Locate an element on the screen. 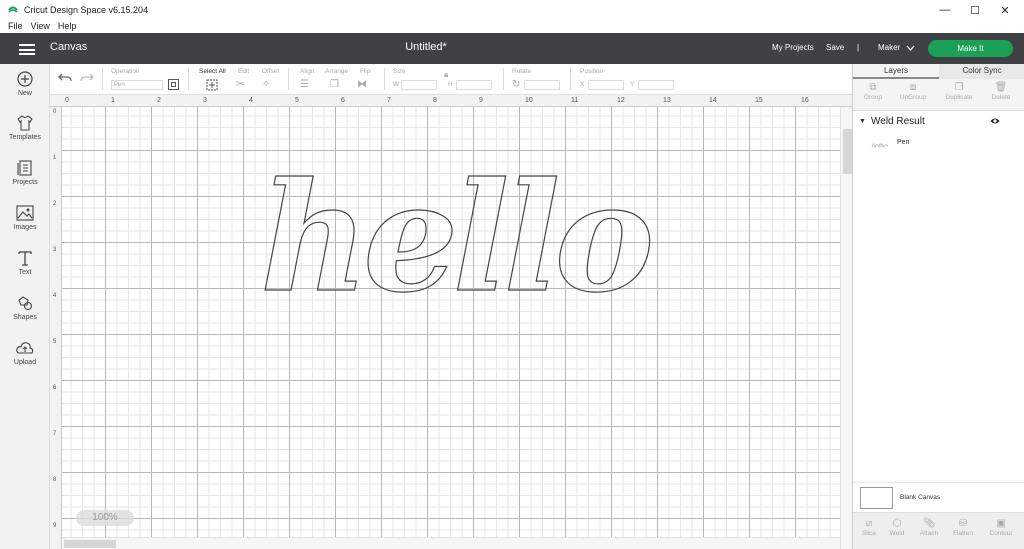  operation-select: Pen is located at coordinates (137, 85).